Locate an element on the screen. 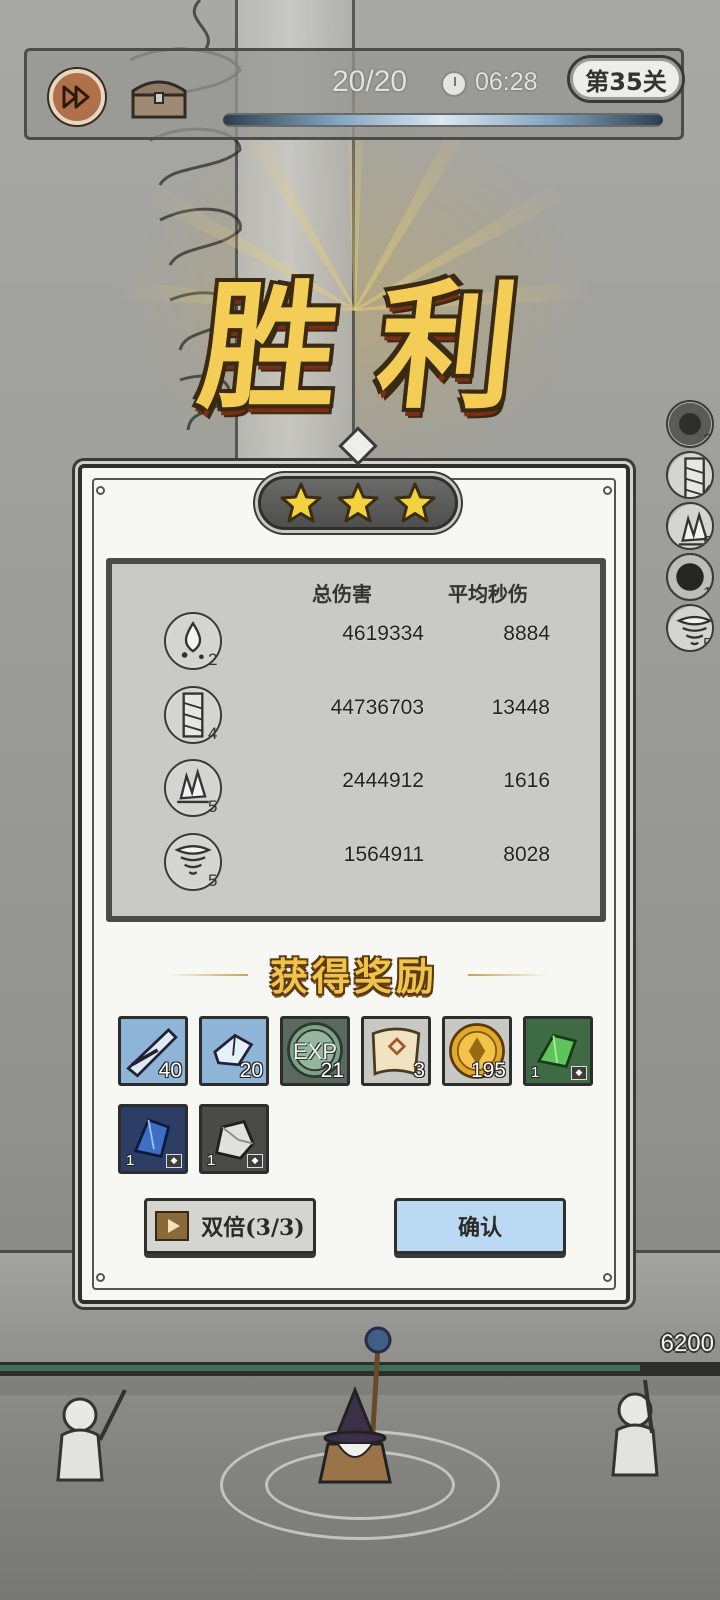  rewards-title-line-right is located at coordinates (508, 975).